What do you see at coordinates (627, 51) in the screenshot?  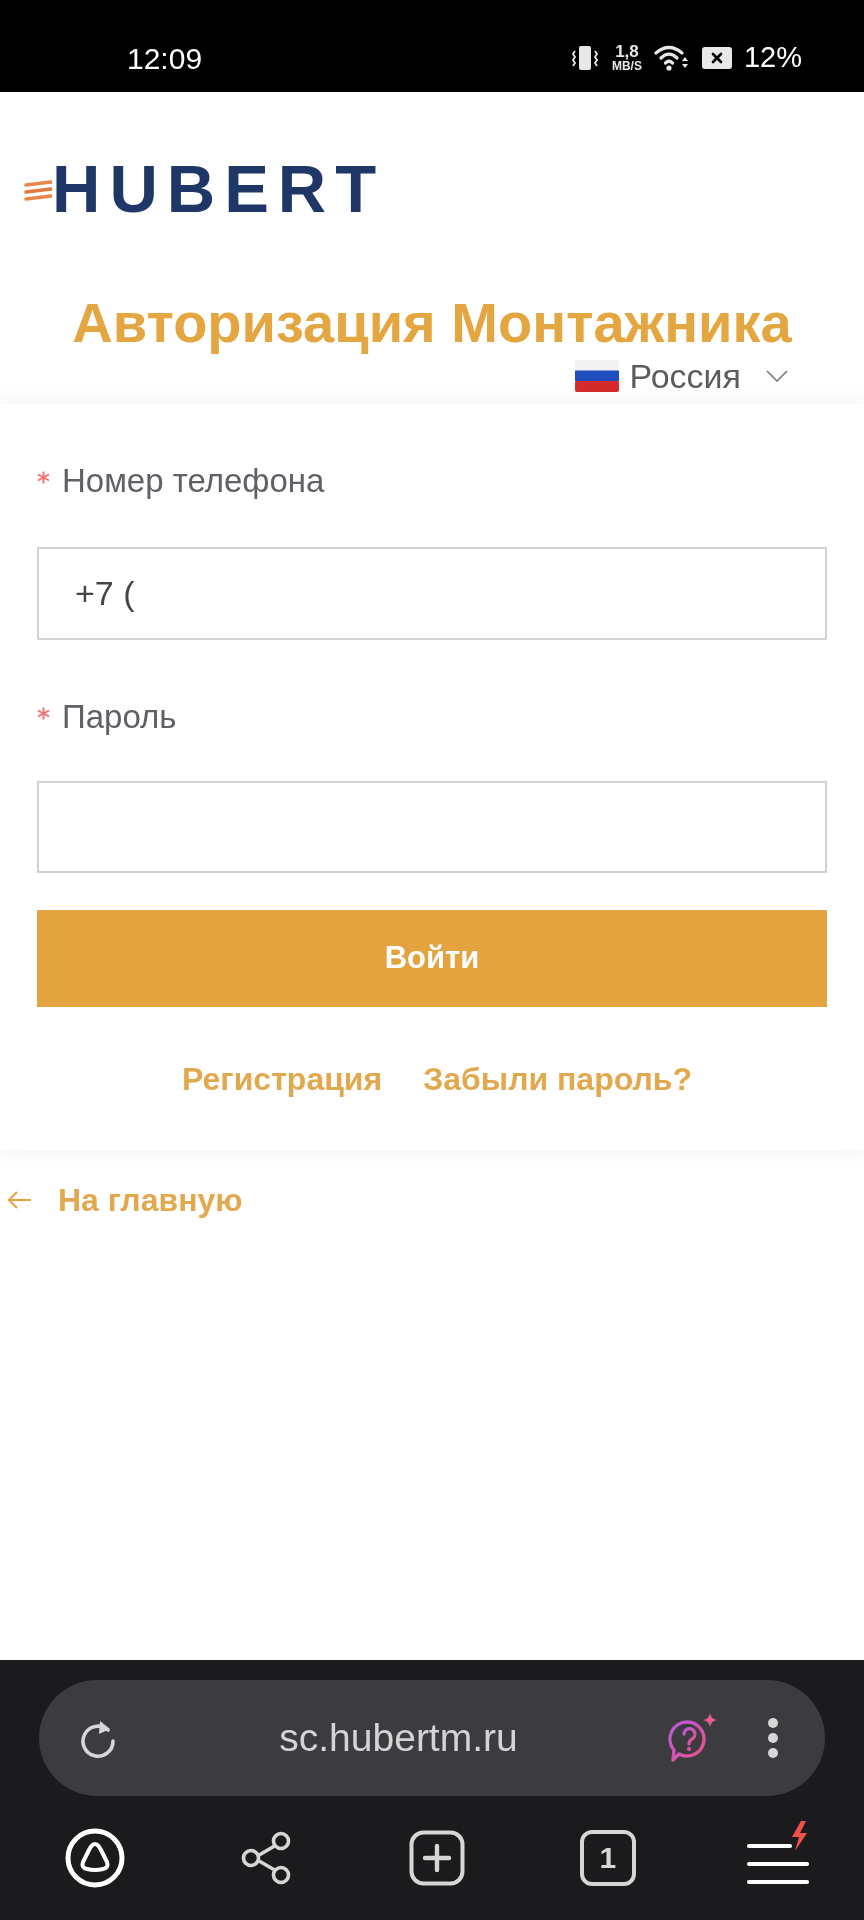 I see `network-speed-value: 1,8` at bounding box center [627, 51].